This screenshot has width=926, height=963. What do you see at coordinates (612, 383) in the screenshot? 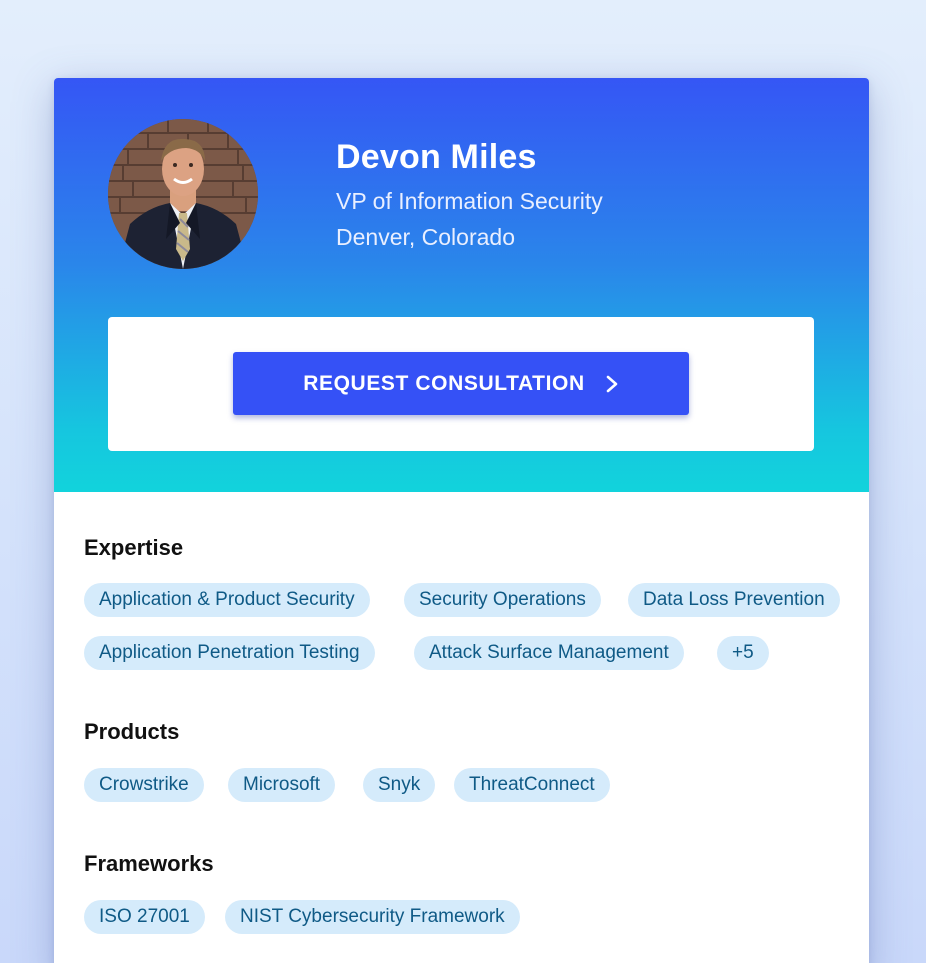
I see `chevron-right-icon` at bounding box center [612, 383].